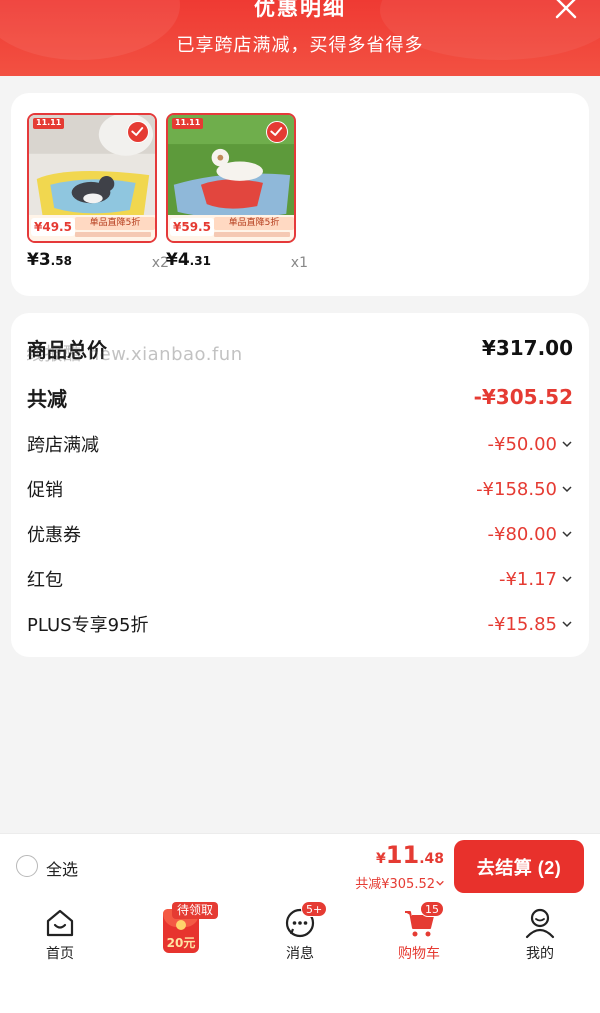  I want to click on tab-home: 首页, so click(60, 934).